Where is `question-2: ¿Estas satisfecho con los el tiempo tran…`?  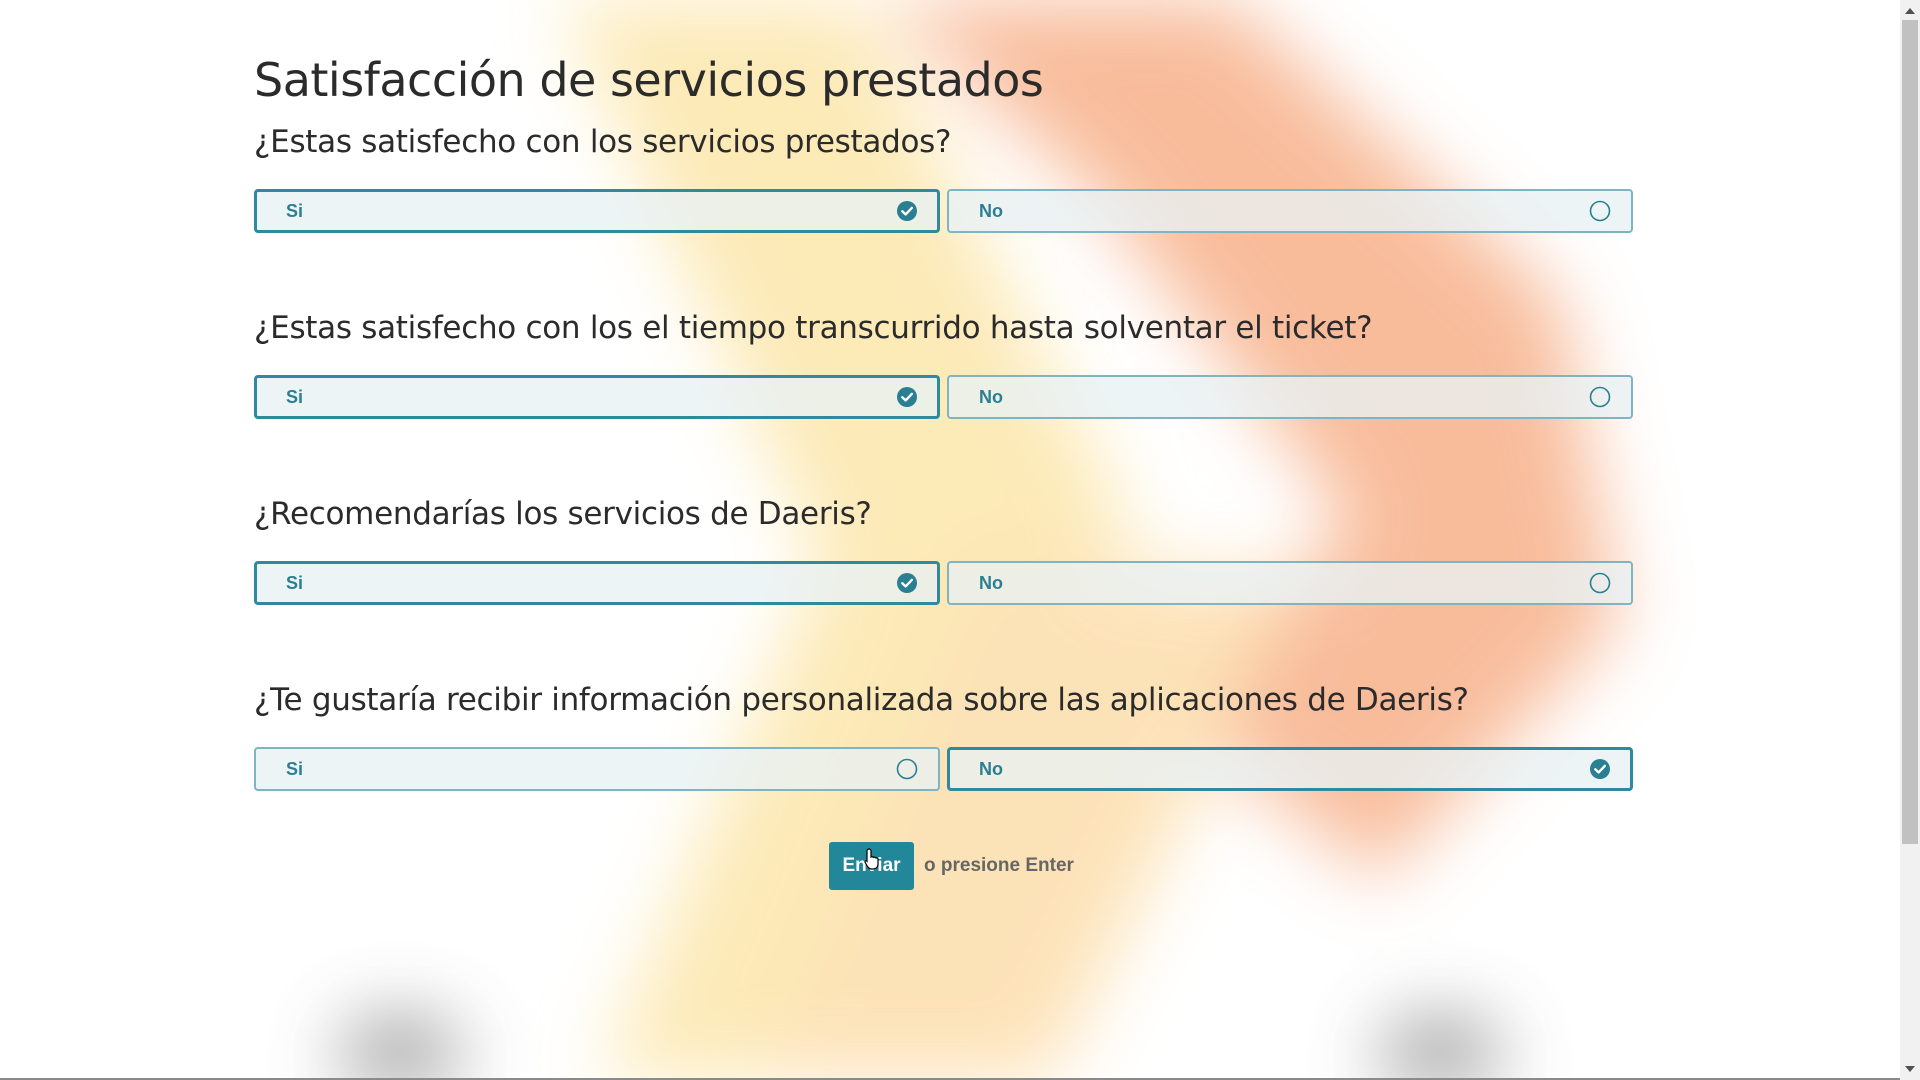 question-2: ¿Estas satisfecho con los el tiempo tran… is located at coordinates (945, 359).